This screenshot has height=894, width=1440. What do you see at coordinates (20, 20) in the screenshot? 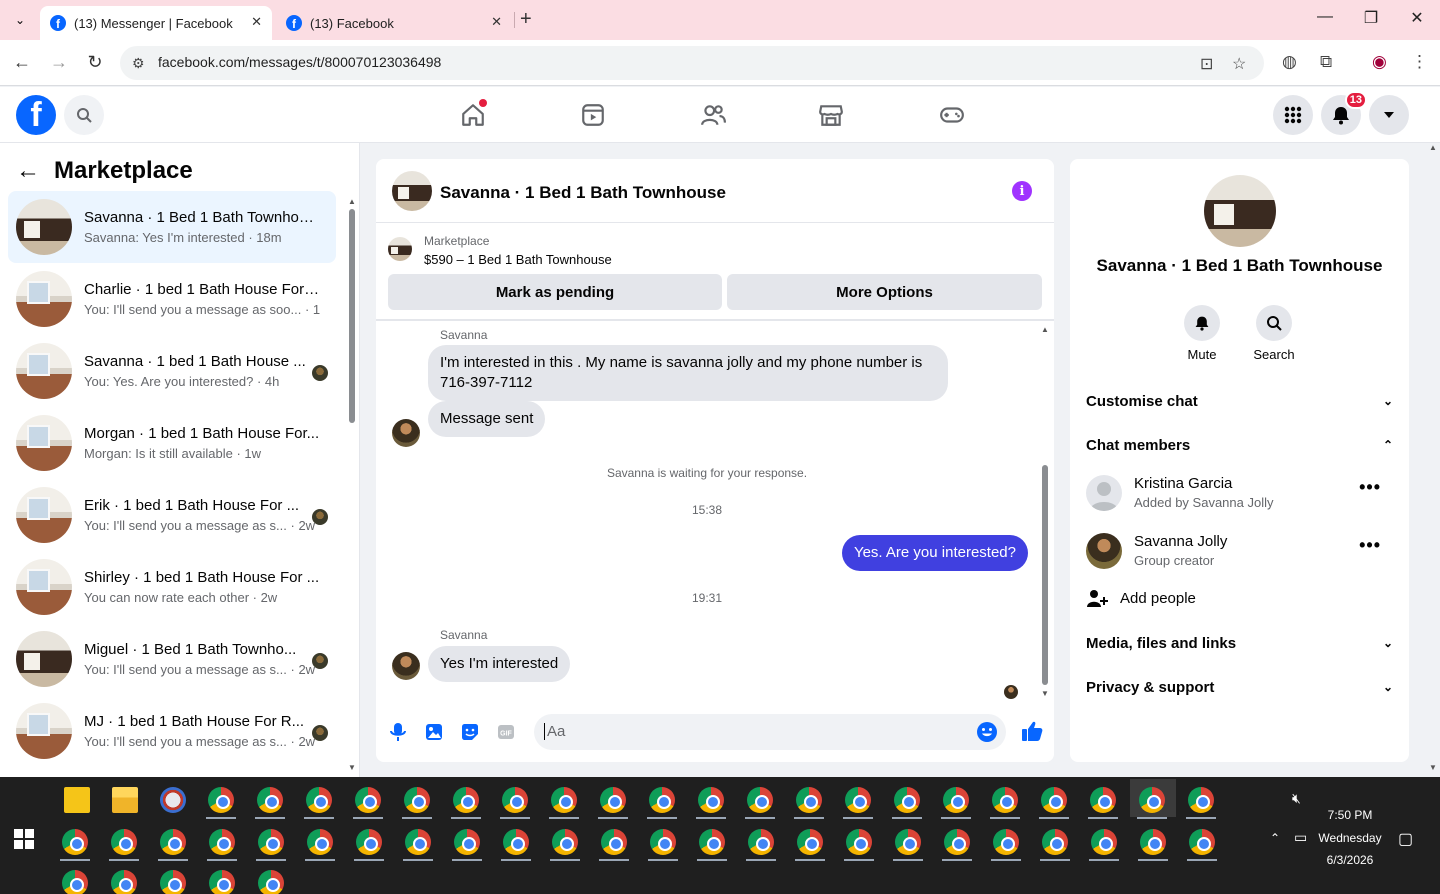
I see `tab-search-button: ⌄` at bounding box center [20, 20].